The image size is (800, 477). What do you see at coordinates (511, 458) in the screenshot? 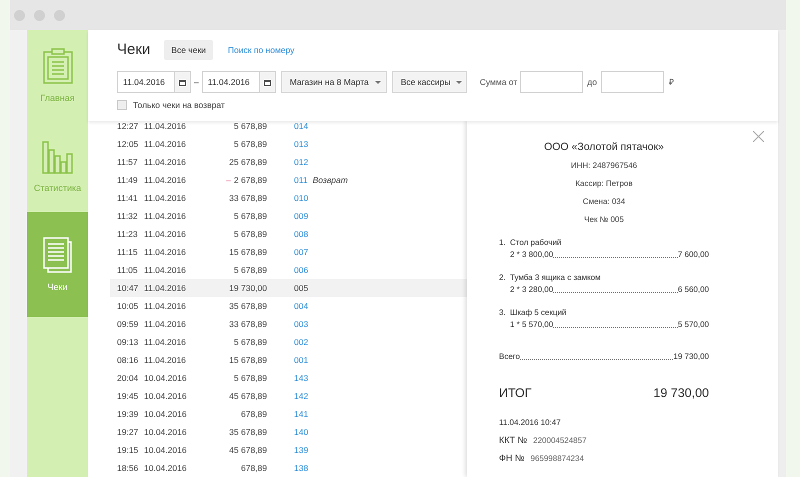
I see `field-label: ФН №` at bounding box center [511, 458].